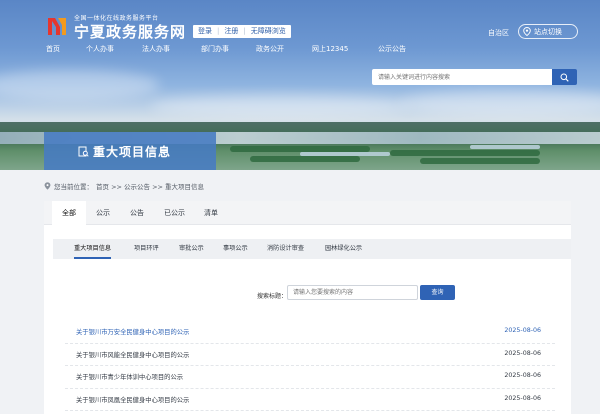 The image size is (600, 414). Describe the element at coordinates (272, 296) in the screenshot. I see `filter-label: 搜索标题：` at that location.